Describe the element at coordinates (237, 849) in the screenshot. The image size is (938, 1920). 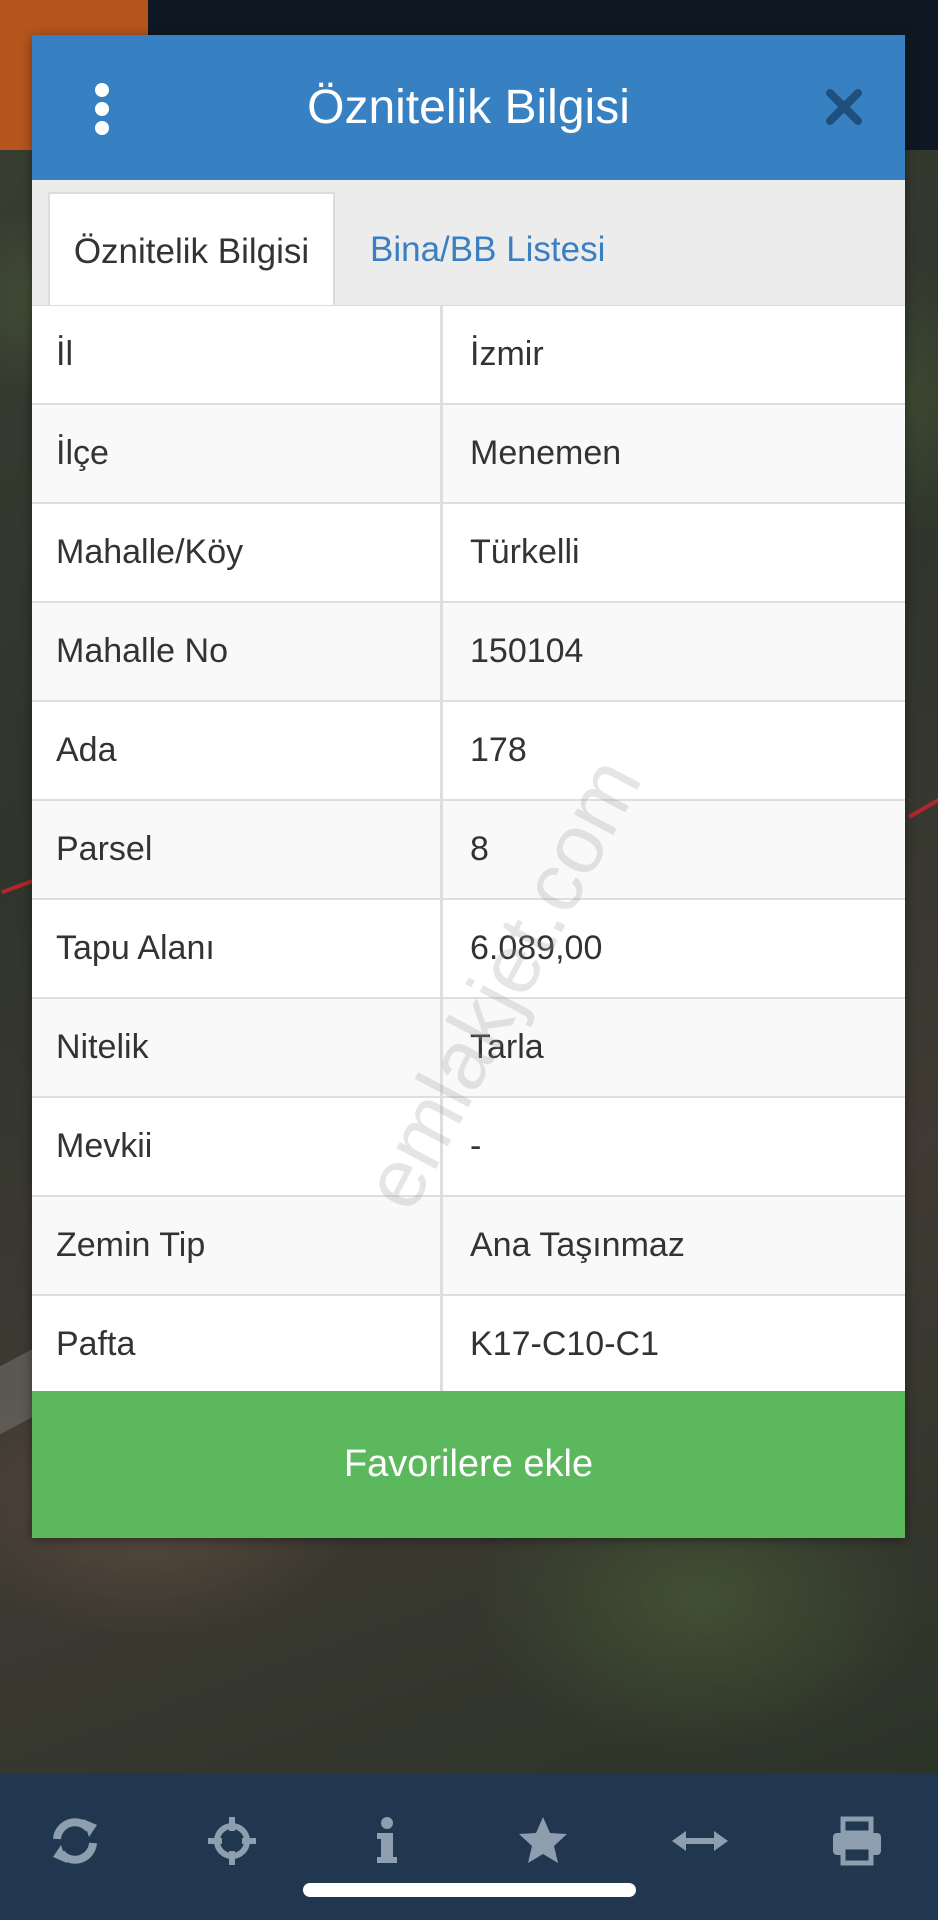
I see `row-key: Parsel` at that location.